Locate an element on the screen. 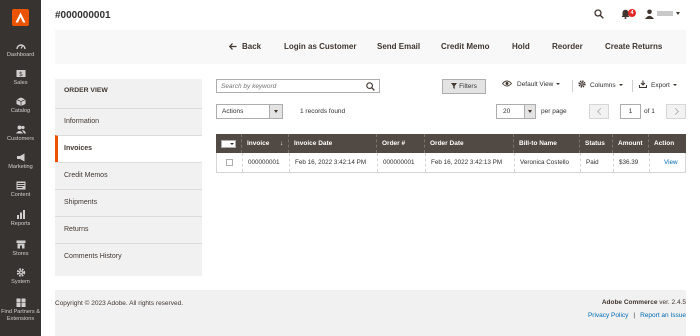  sidebar-item-system: System is located at coordinates (20, 277).